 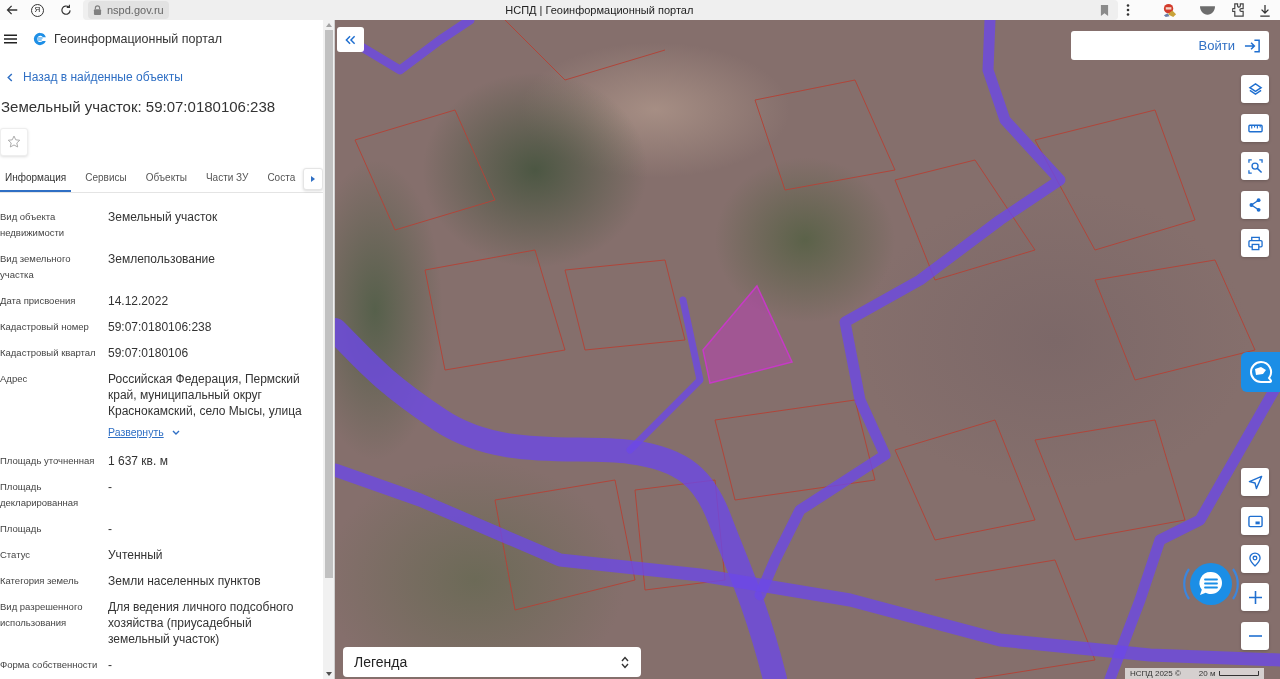 I want to click on property-value: 59:07:0180106:238, so click(x=160, y=327).